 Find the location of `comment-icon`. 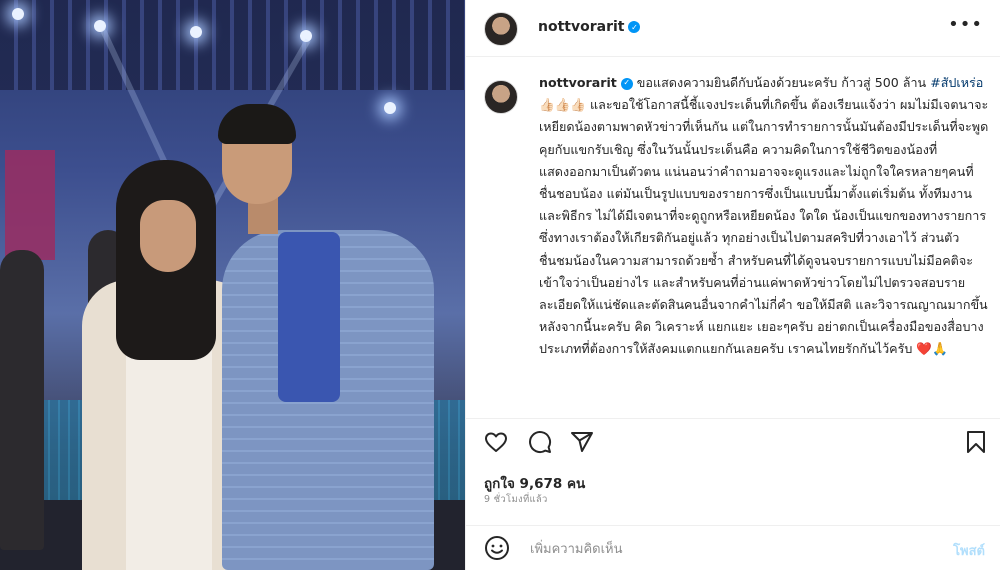

comment-icon is located at coordinates (540, 442).